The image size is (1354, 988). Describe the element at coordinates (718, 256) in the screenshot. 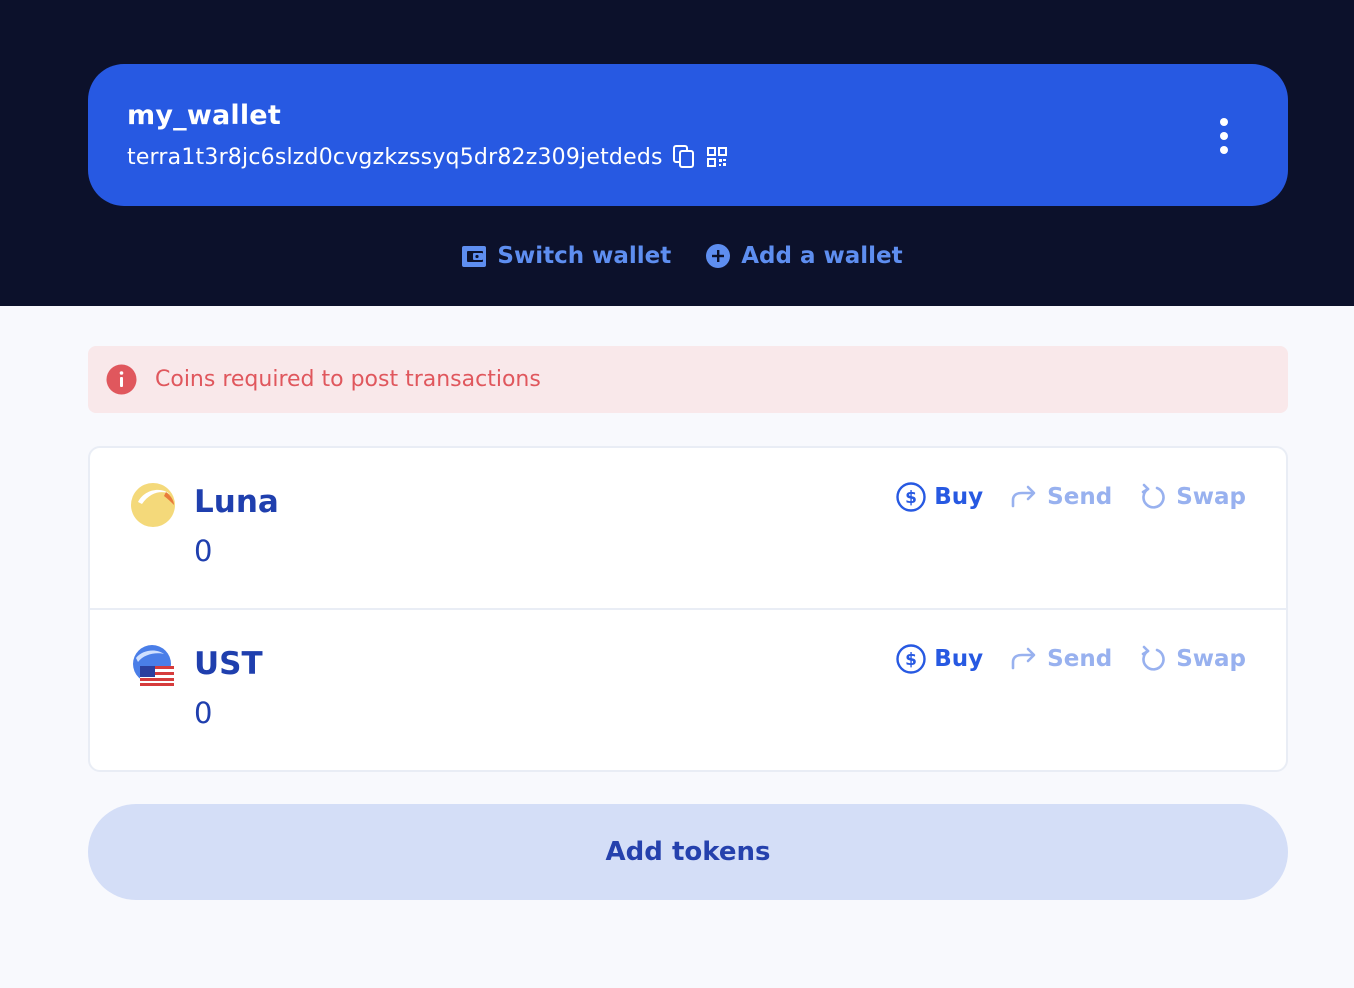

I see `add-circle-icon` at that location.